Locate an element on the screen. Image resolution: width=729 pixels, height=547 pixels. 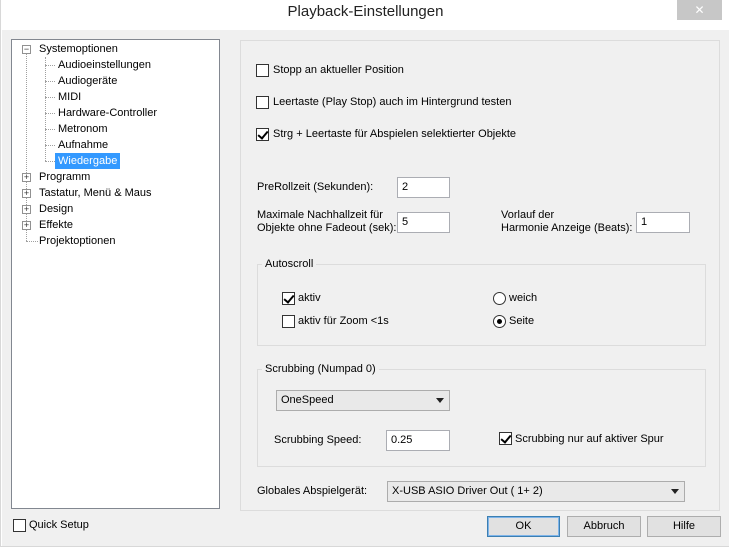
tree-item-label: Effekte is located at coordinates (56, 225).